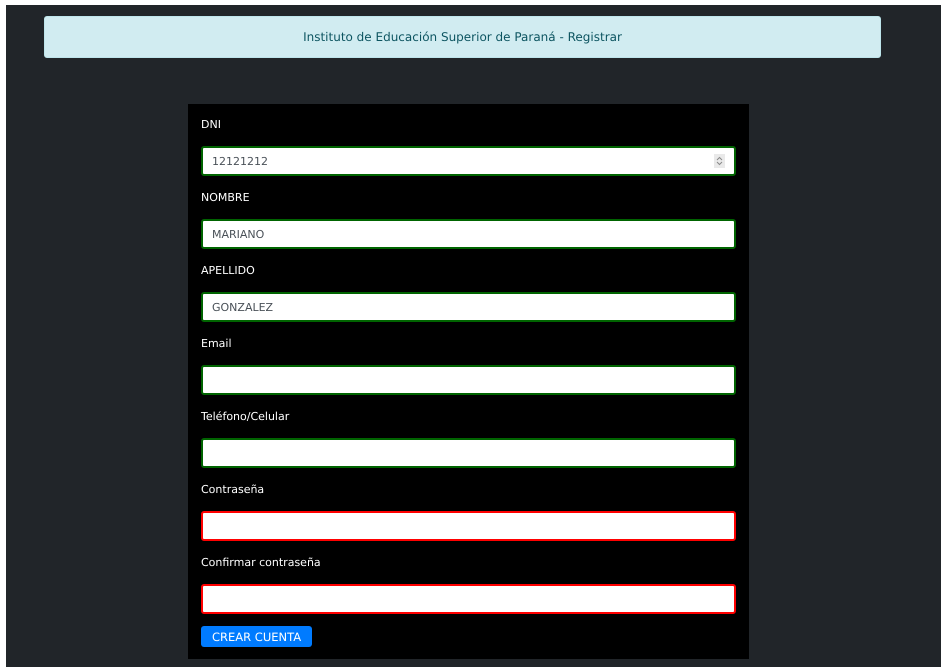 The width and height of the screenshot is (941, 667). What do you see at coordinates (211, 125) in the screenshot?
I see `field-label: DNI` at bounding box center [211, 125].